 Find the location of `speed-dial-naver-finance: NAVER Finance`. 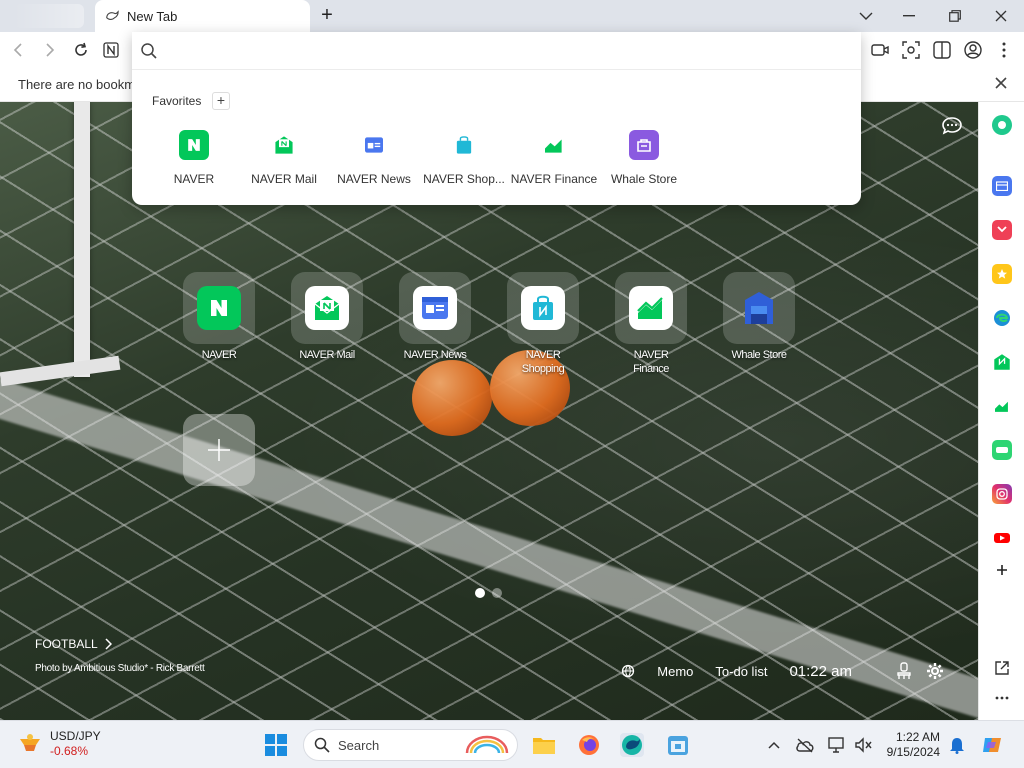

speed-dial-naver-finance: NAVER Finance is located at coordinates (651, 324).